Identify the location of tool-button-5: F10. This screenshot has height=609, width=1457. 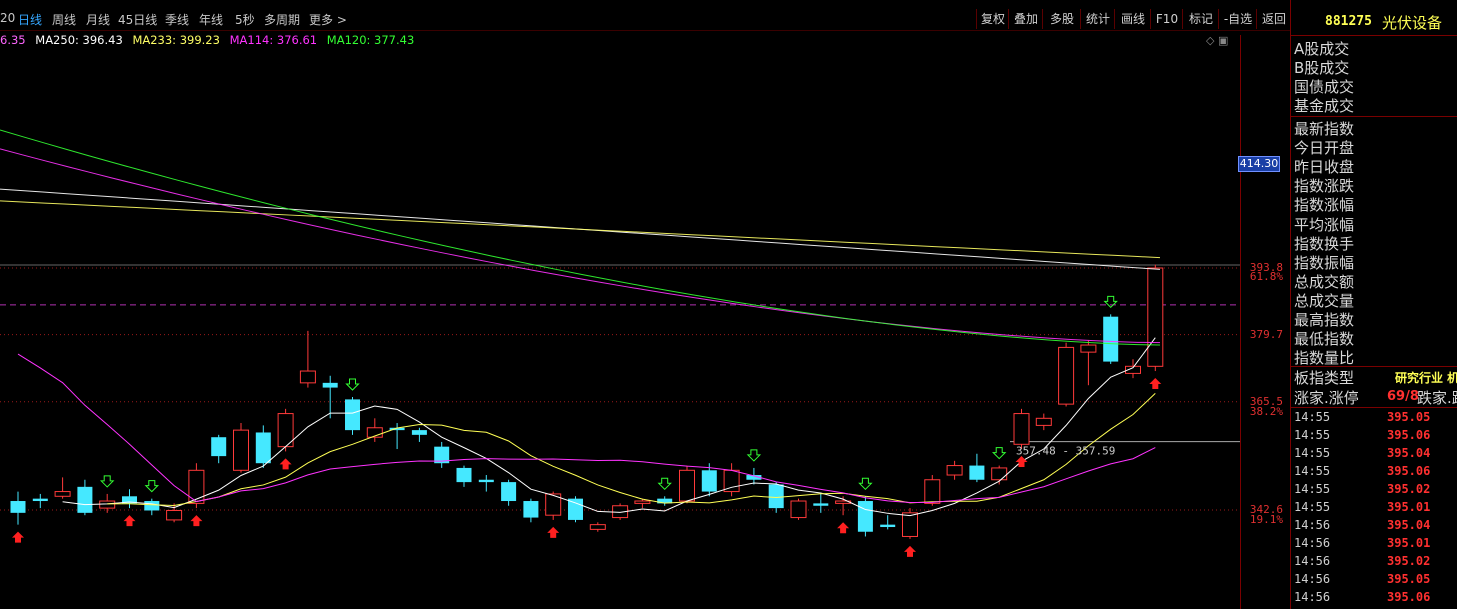
(1166, 19).